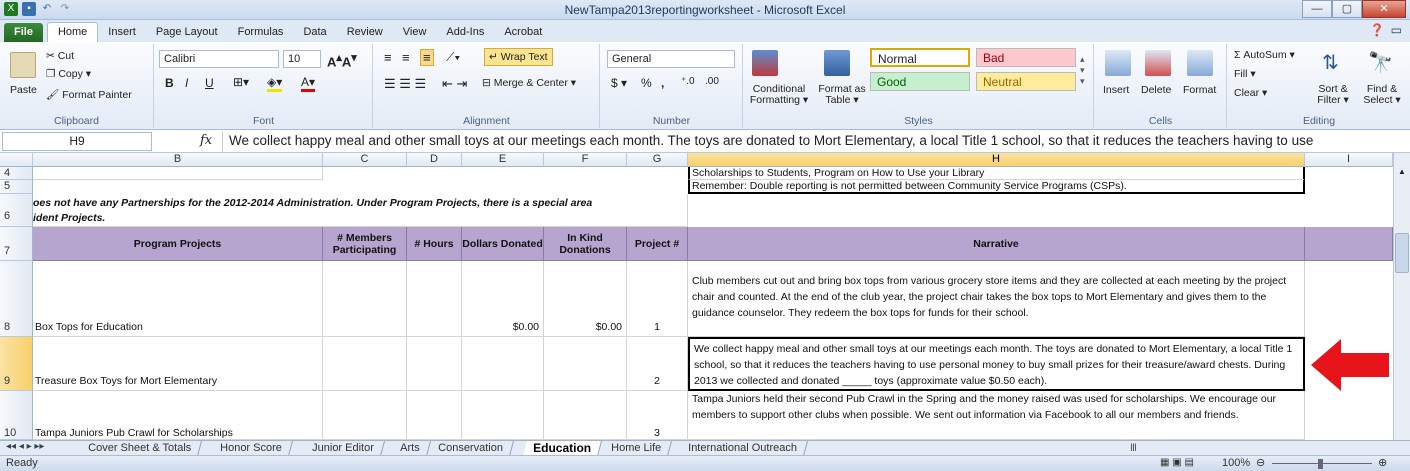 This screenshot has height=471, width=1410. Describe the element at coordinates (1349, 244) in the screenshot. I see `header-col-i` at that location.